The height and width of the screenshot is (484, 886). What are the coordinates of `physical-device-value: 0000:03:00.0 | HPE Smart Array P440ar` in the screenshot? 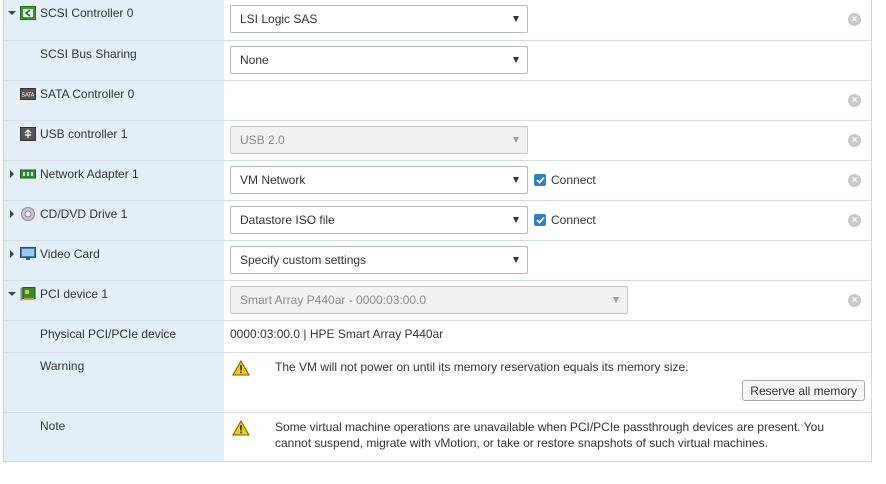 It's located at (337, 334).